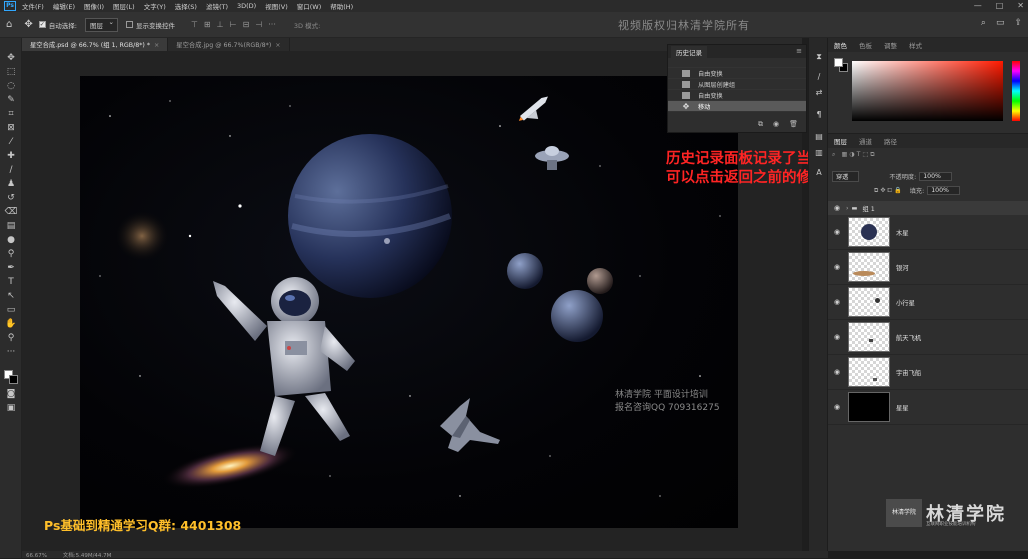 The width and height of the screenshot is (1028, 559). I want to click on share-icon: ⇪, so click(1018, 23).